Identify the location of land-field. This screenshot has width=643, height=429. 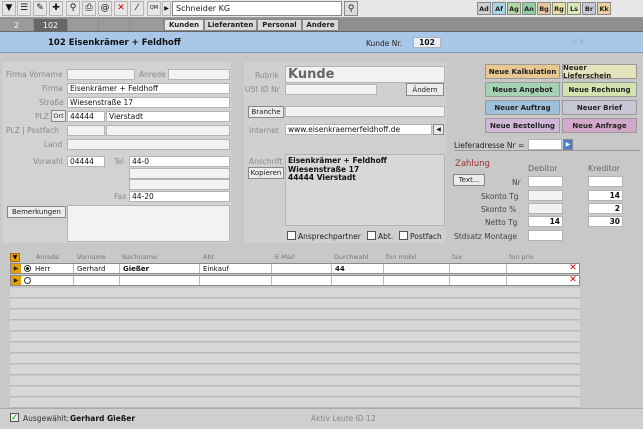
(148, 144).